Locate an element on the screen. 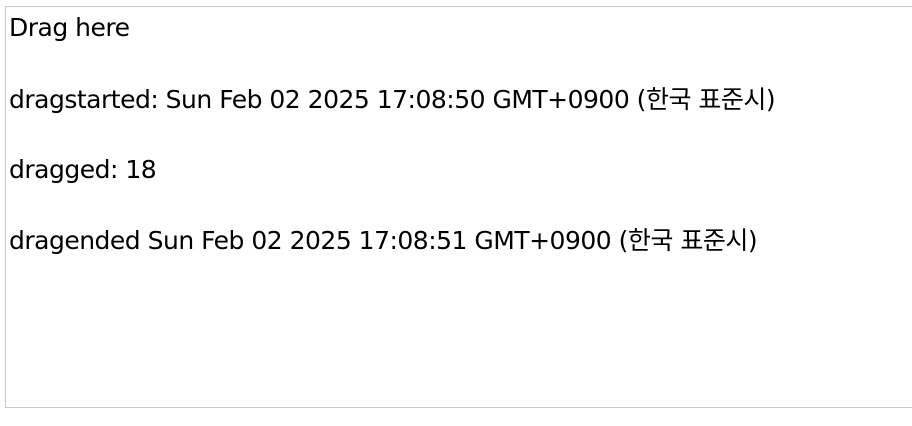  drag-here-label: Drag here is located at coordinates (69, 27).